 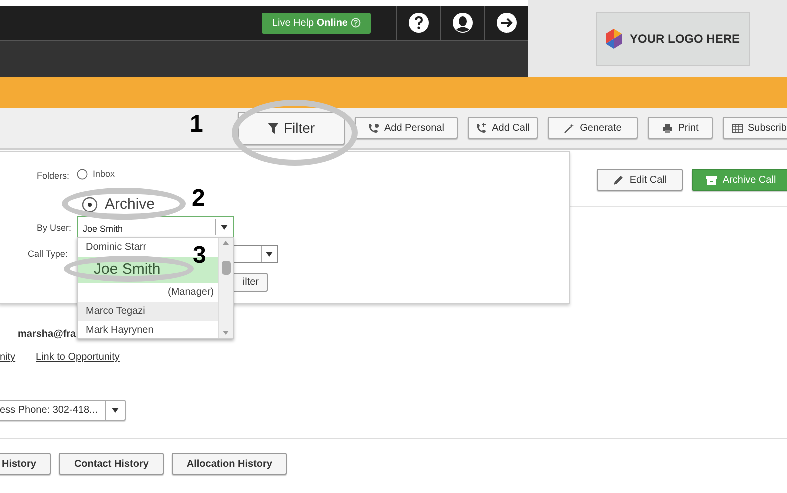 I want to click on history-button: History, so click(x=26, y=464).